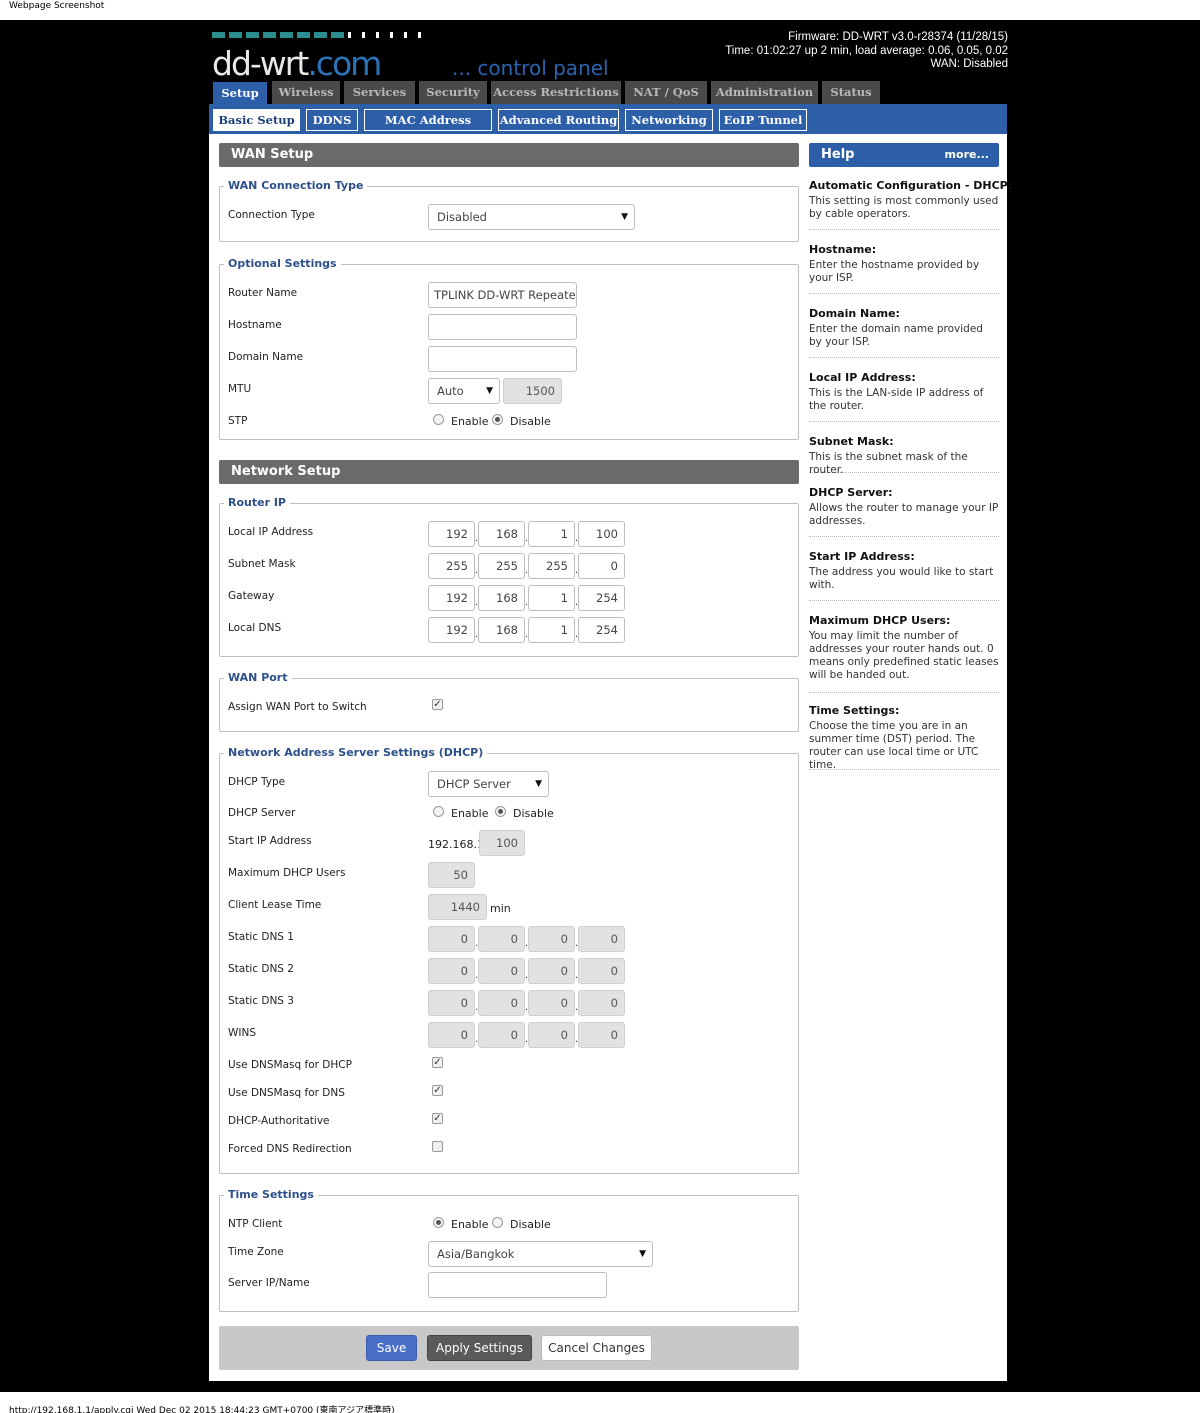  I want to click on hostname-input, so click(502, 327).